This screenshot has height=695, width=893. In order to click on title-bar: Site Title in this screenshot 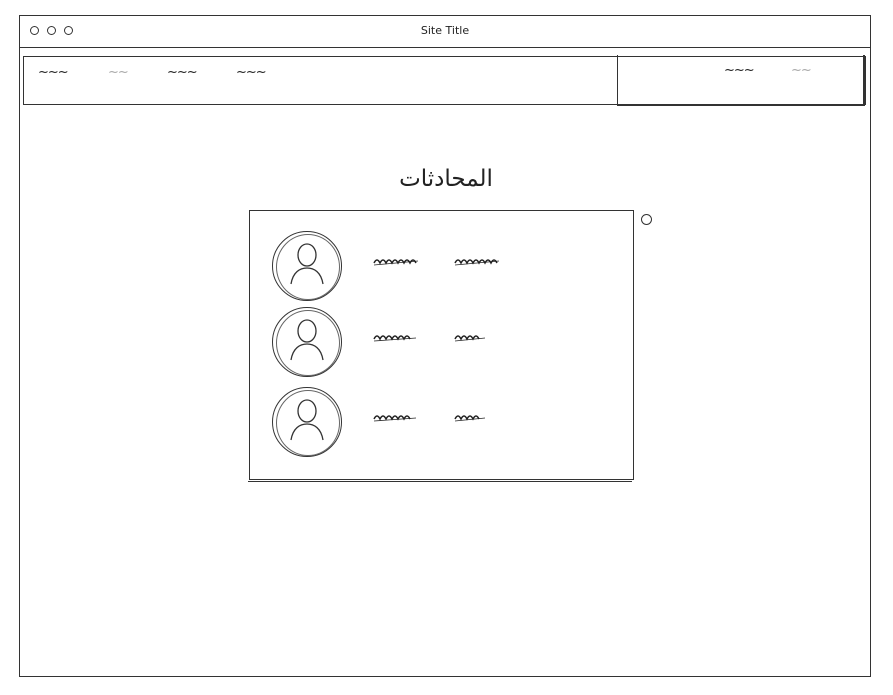, I will do `click(445, 32)`.